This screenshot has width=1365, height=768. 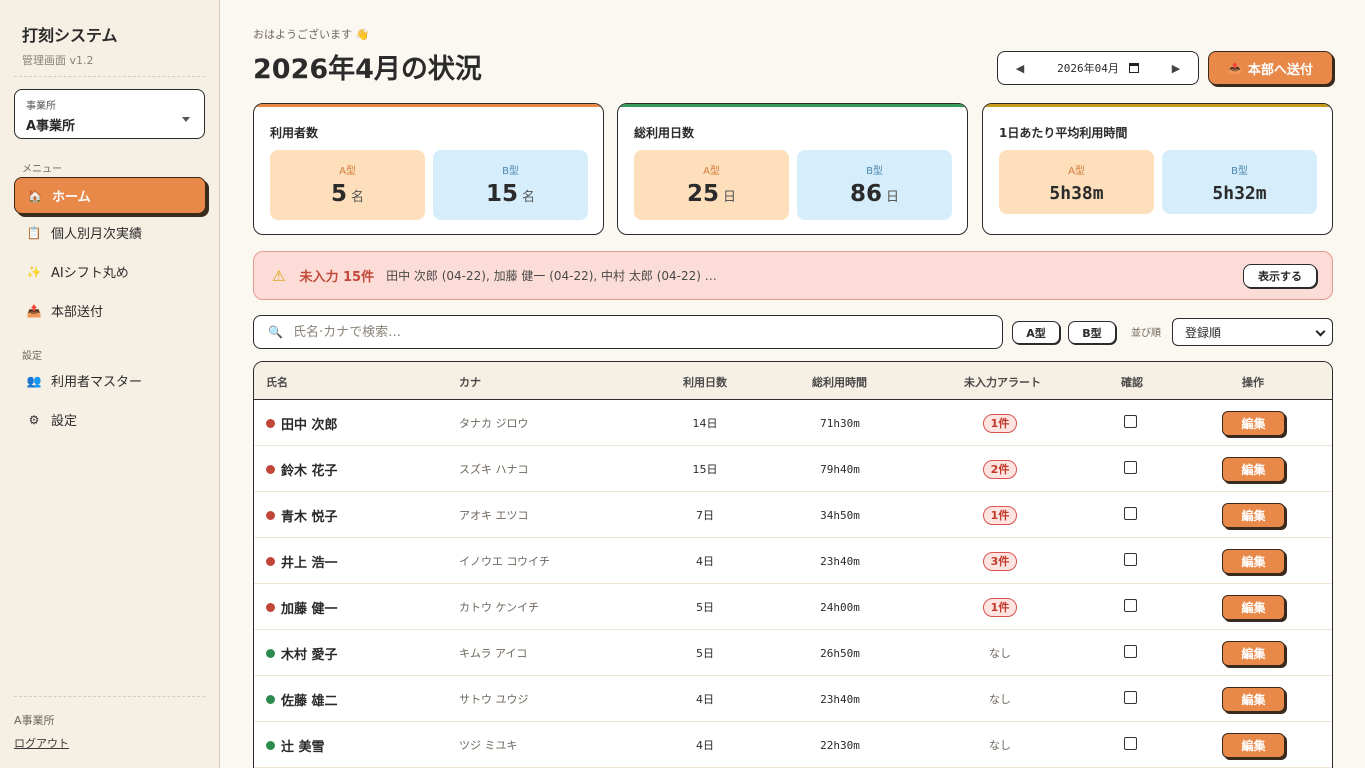 I want to click on user-name: 井上 浩一, so click(x=309, y=561).